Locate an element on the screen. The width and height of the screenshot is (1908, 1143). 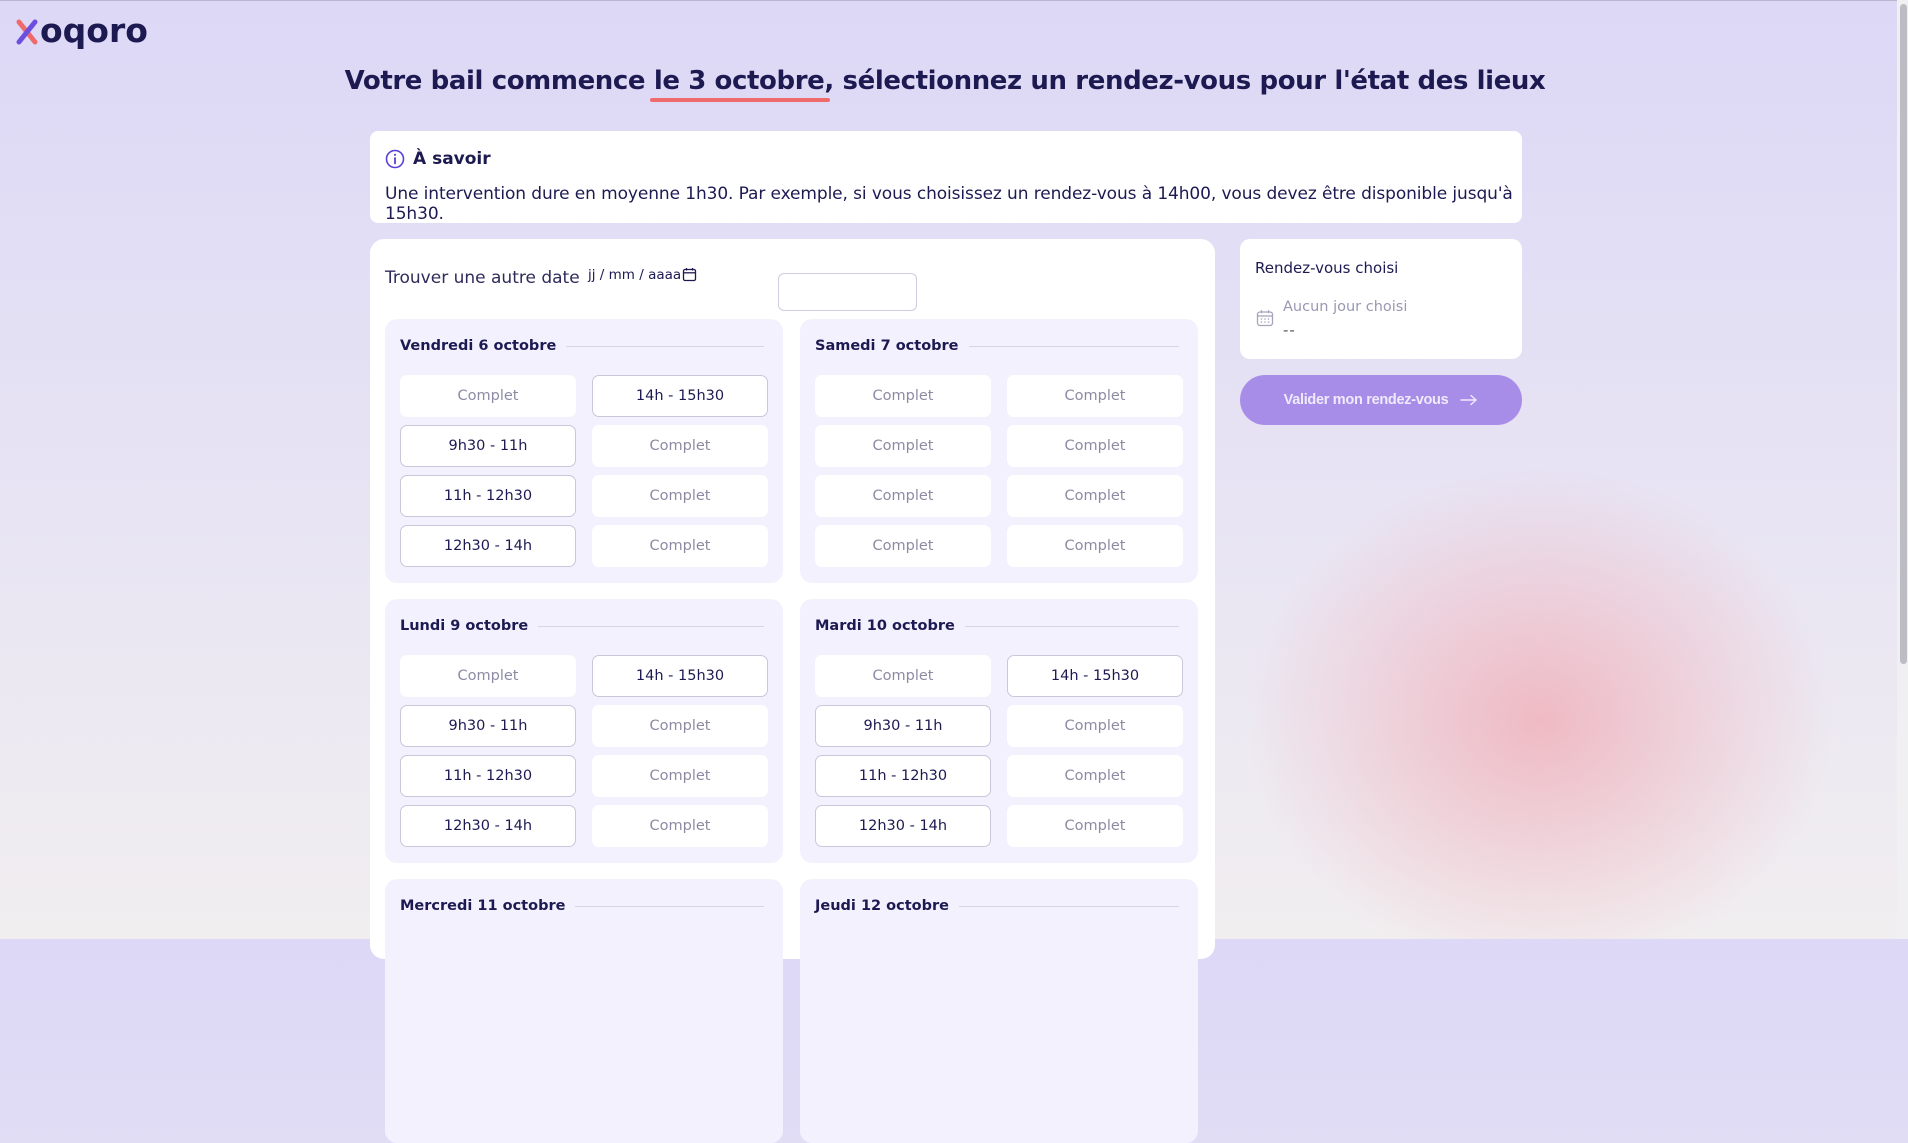
day-title-text: Vendredi 6 octobre is located at coordinates (478, 346).